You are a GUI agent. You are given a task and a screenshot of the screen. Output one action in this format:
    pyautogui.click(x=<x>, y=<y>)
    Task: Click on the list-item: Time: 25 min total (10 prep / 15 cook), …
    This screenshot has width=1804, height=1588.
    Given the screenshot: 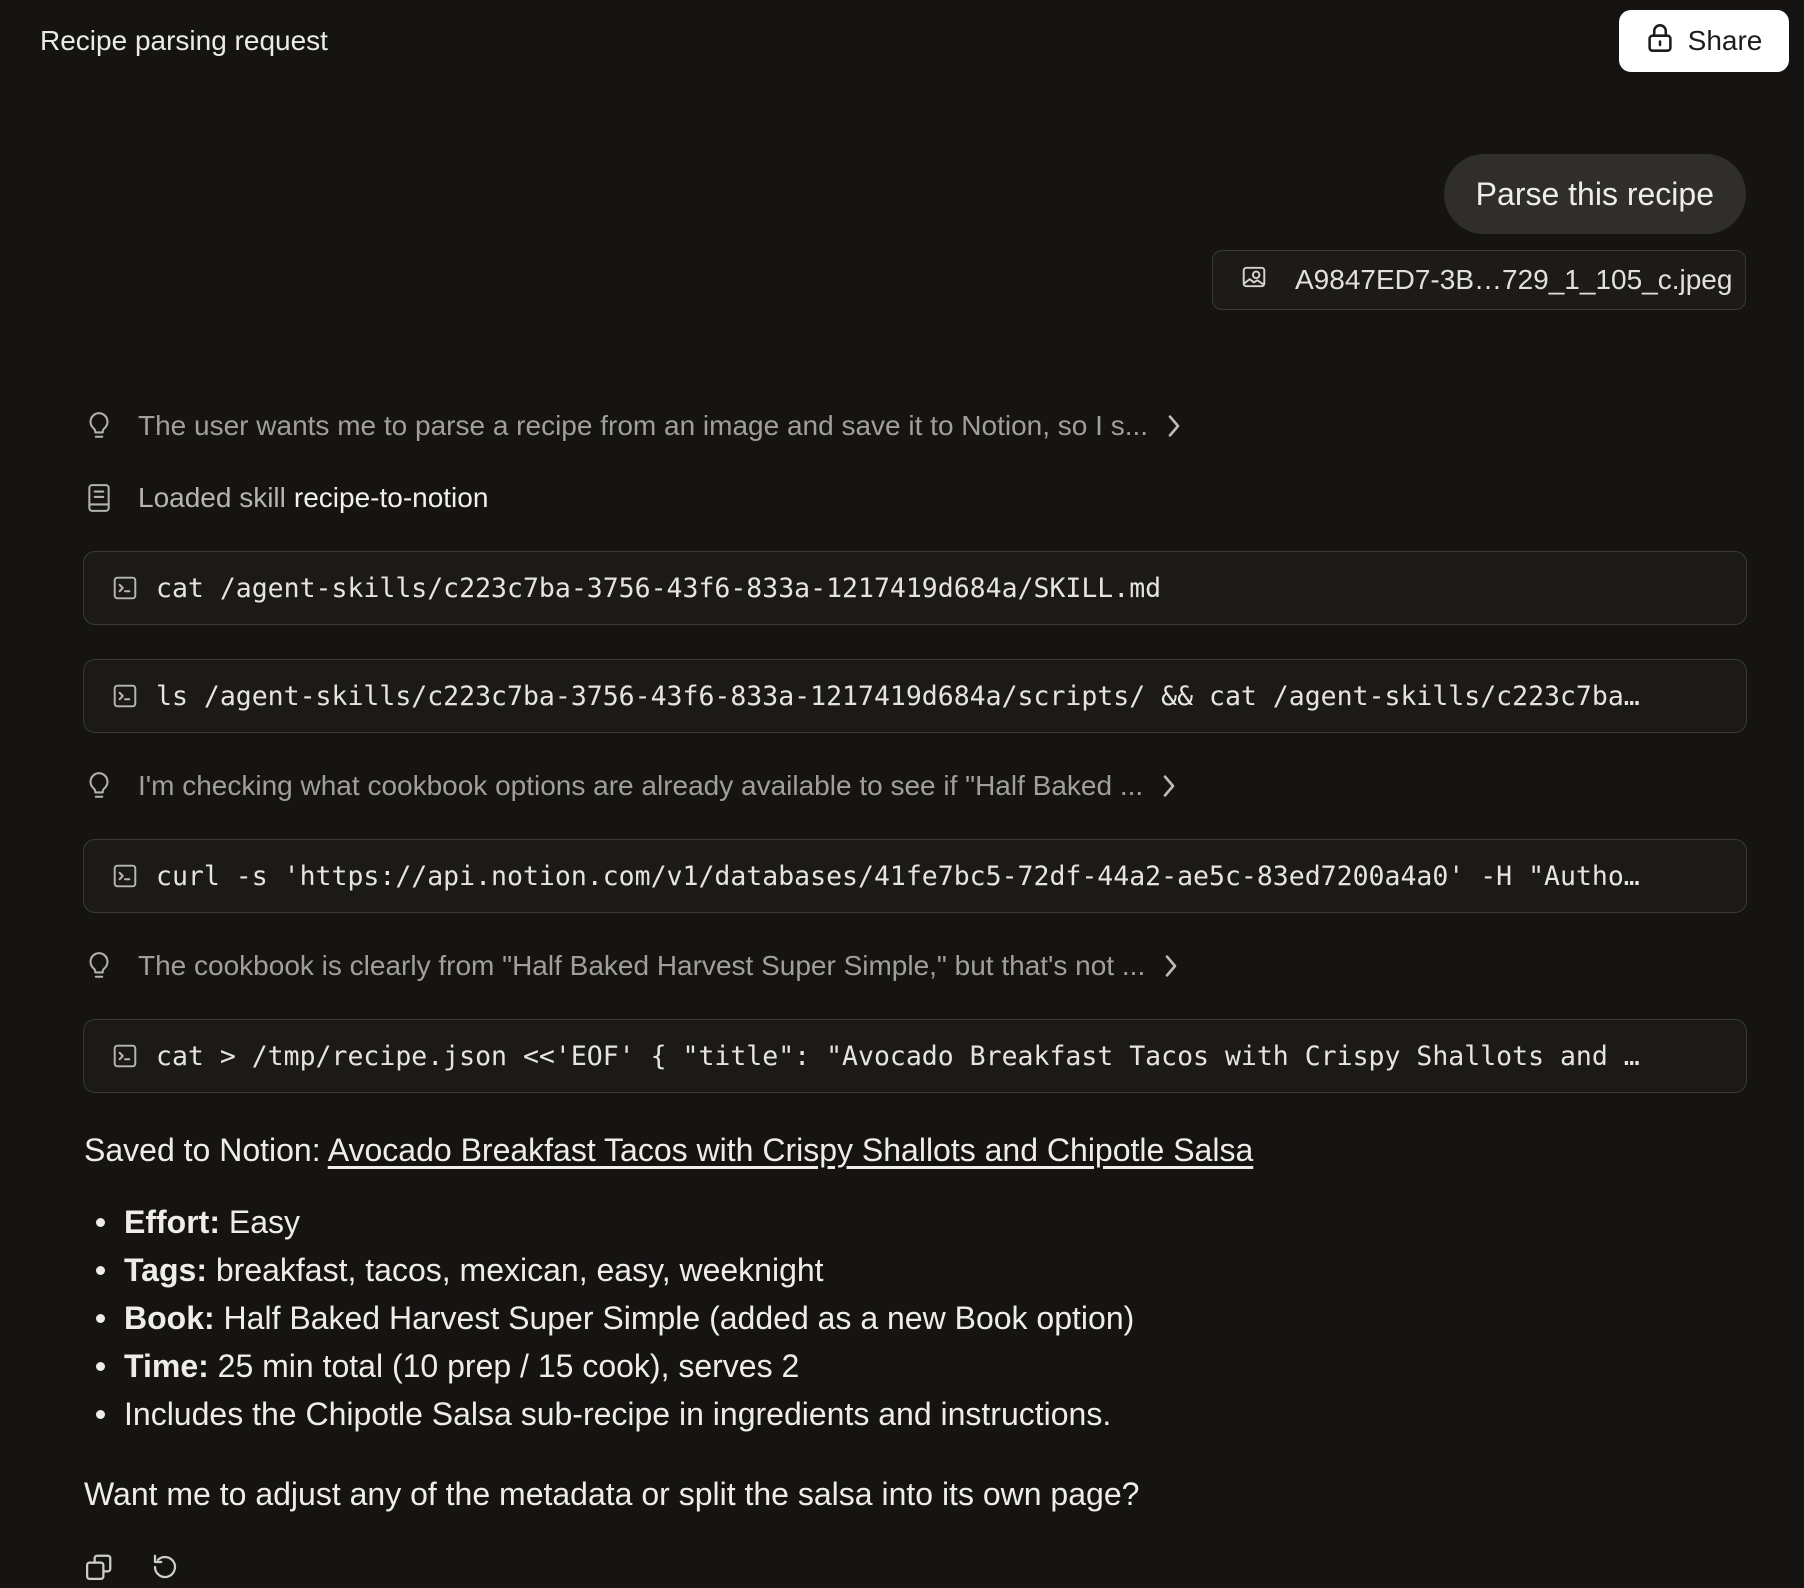 What is the action you would take?
    pyautogui.click(x=914, y=1366)
    